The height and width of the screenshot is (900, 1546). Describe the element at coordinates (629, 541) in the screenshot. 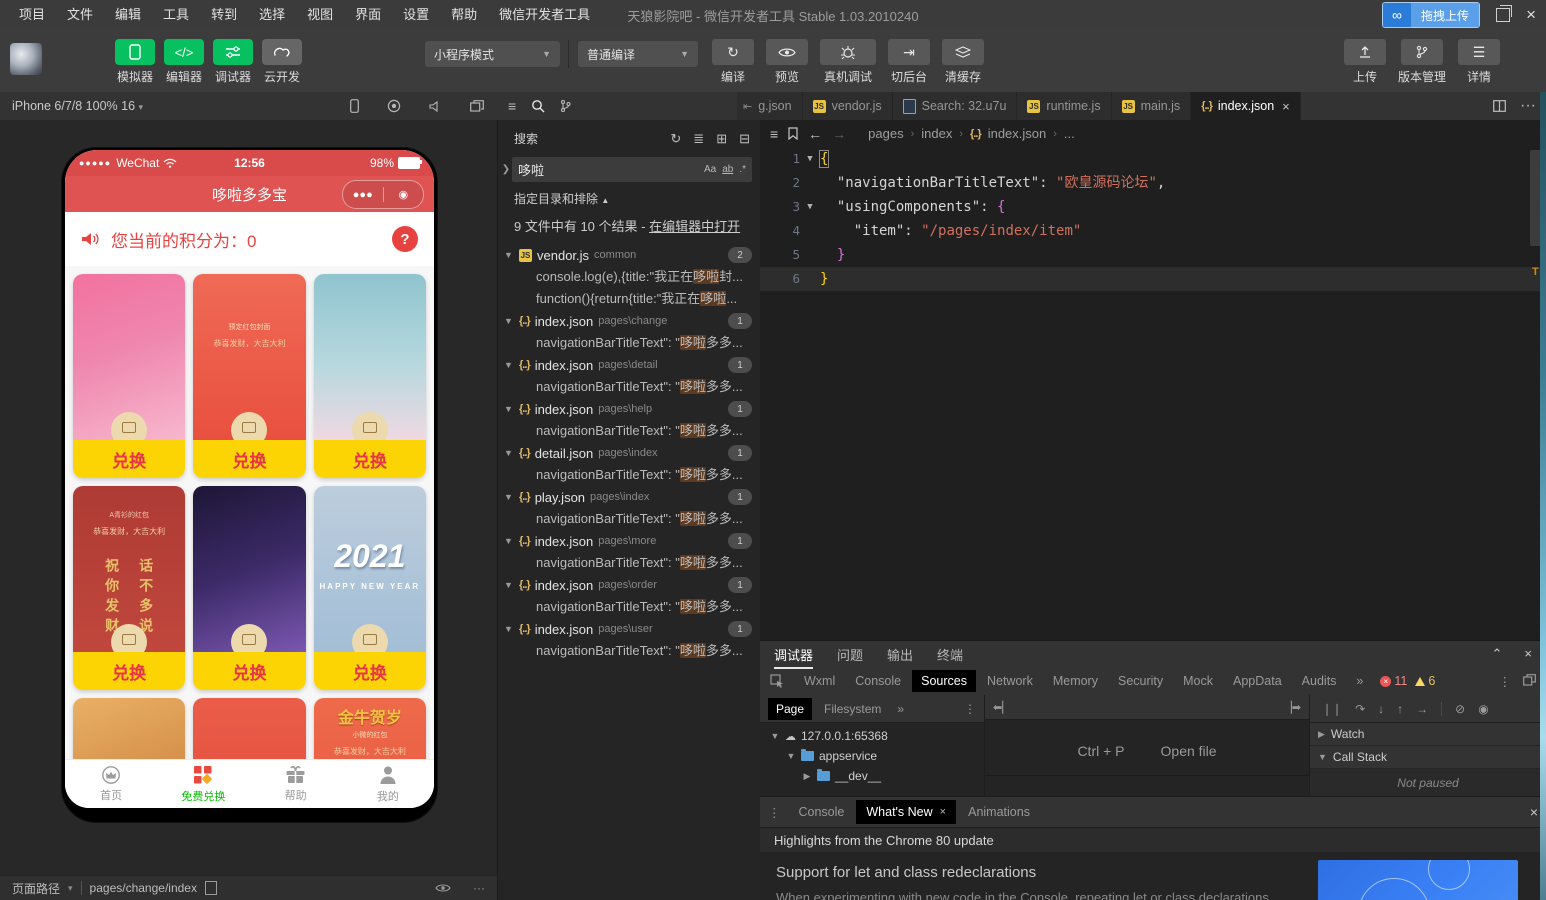

I see `search-result-file: ▼ {..} index.json pages\more 1` at that location.